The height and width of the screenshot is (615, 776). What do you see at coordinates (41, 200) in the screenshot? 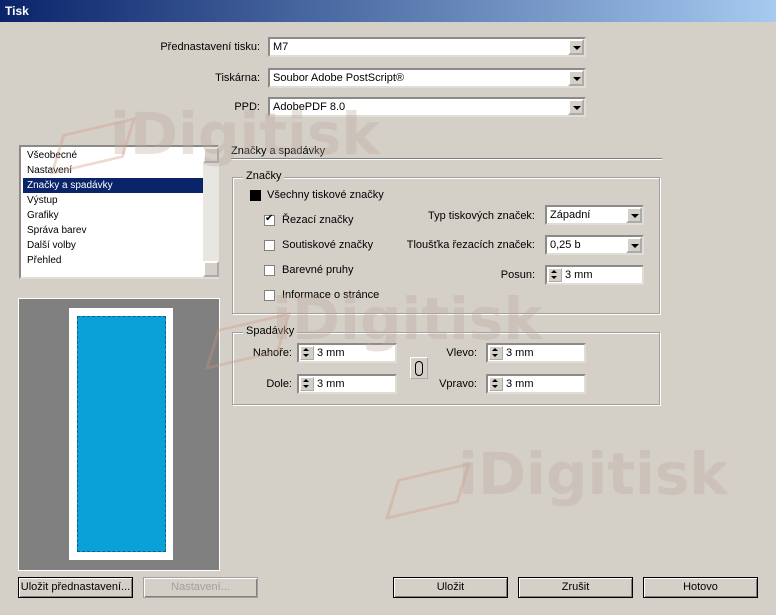
I see `sidebar-item-vystup: Výstup` at bounding box center [41, 200].